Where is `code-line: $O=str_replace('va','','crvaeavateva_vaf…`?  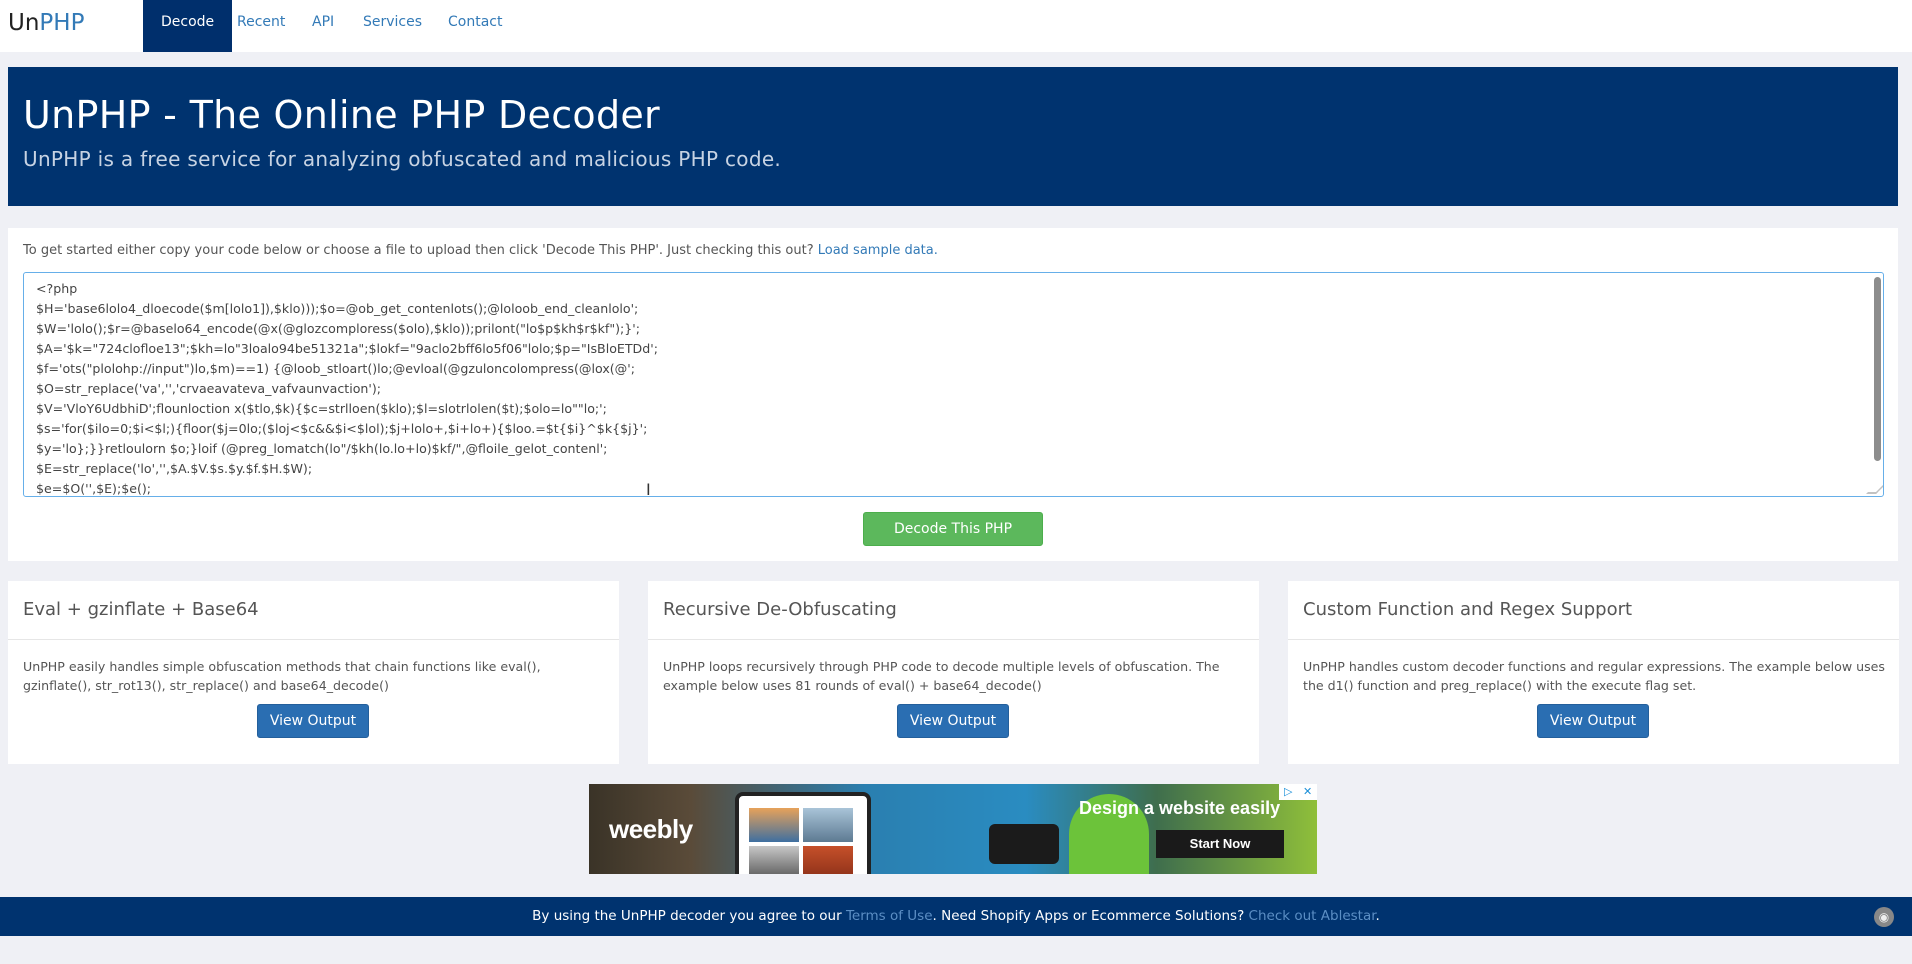 code-line: $O=str_replace('va','','crvaeavateva_vaf… is located at coordinates (209, 388).